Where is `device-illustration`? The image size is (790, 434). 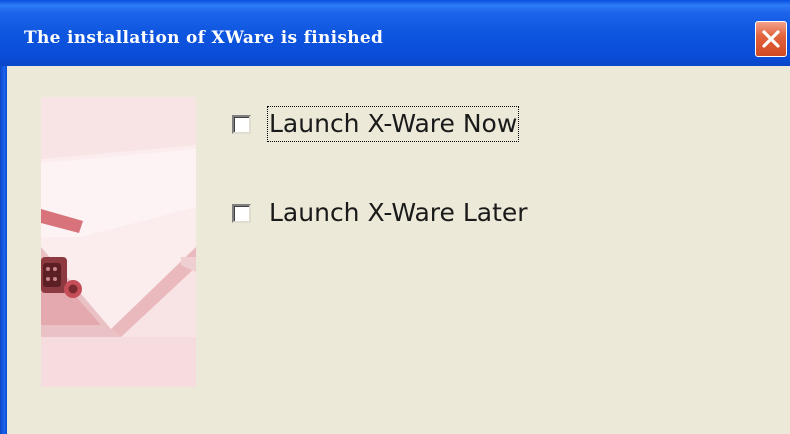
device-illustration is located at coordinates (118, 242).